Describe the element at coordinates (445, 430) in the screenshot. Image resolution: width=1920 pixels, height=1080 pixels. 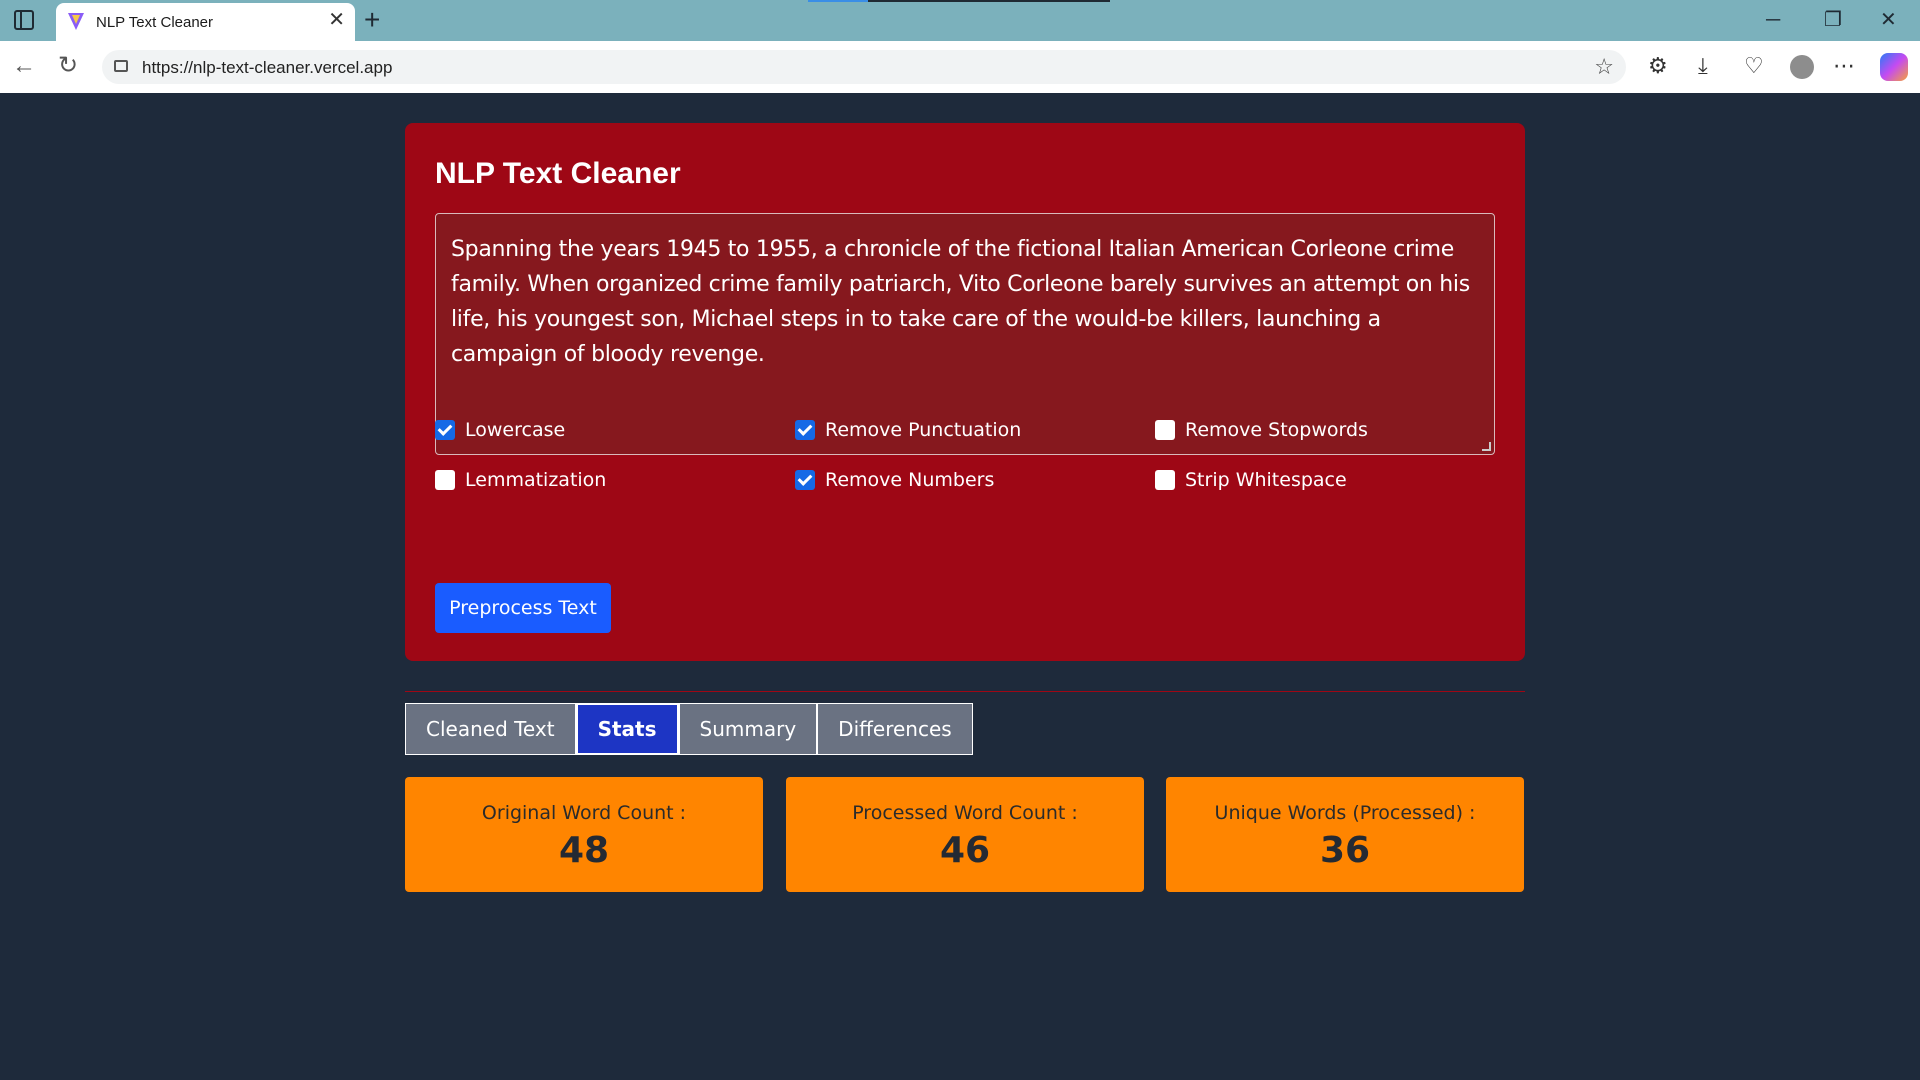
I see `checkbox-lowercase` at that location.